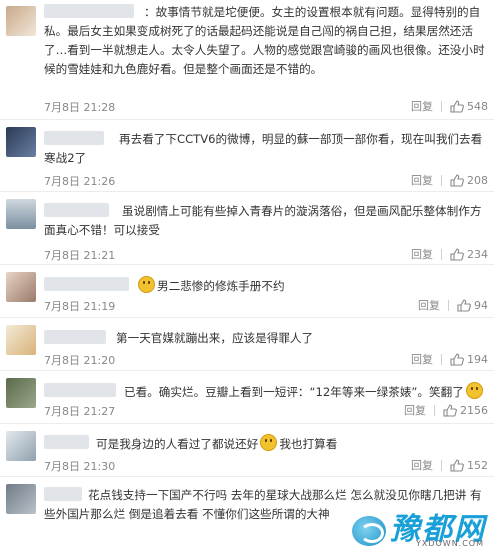 The height and width of the screenshot is (550, 494). I want to click on like-button: 152, so click(465, 465).